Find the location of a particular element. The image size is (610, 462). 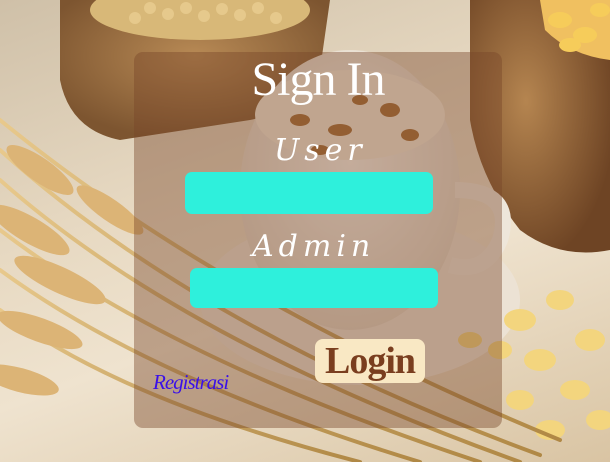

admin-label: Admin is located at coordinates (314, 246).